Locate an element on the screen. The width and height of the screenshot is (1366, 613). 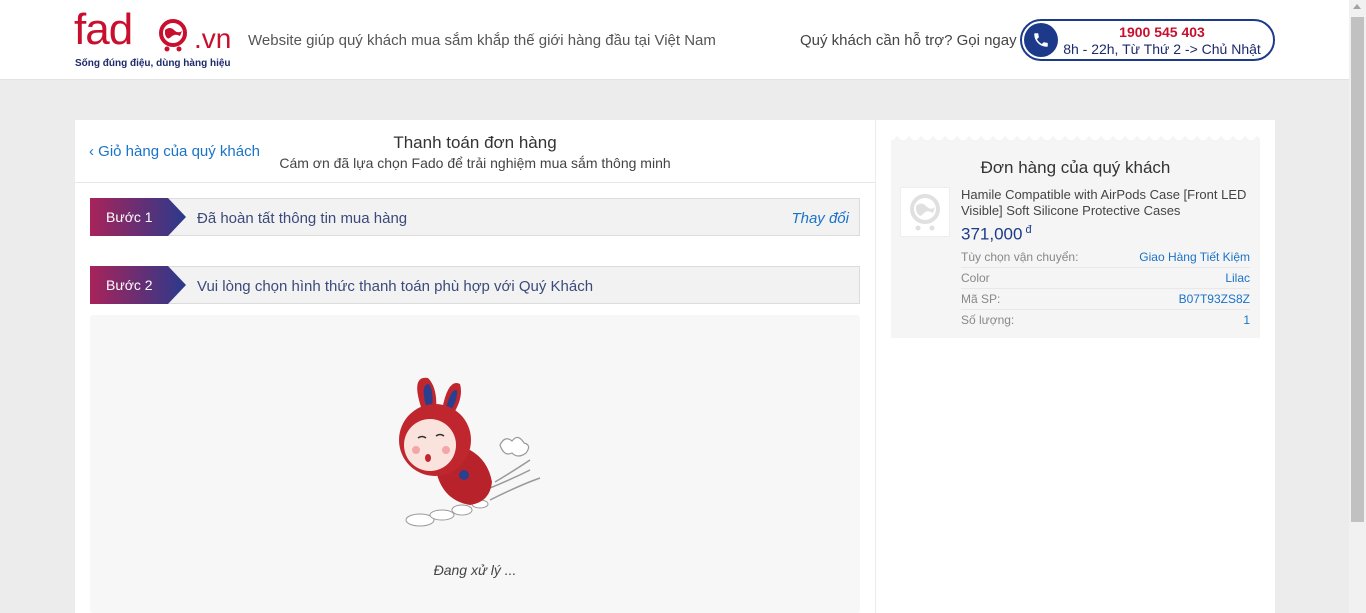
detail-value: B07T93ZS8Z is located at coordinates (1214, 299).